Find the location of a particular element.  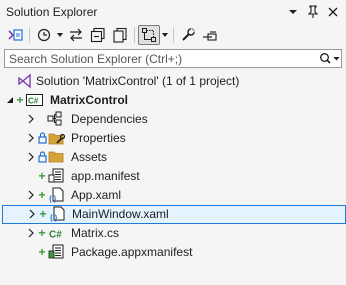

pin-icon is located at coordinates (313, 11).